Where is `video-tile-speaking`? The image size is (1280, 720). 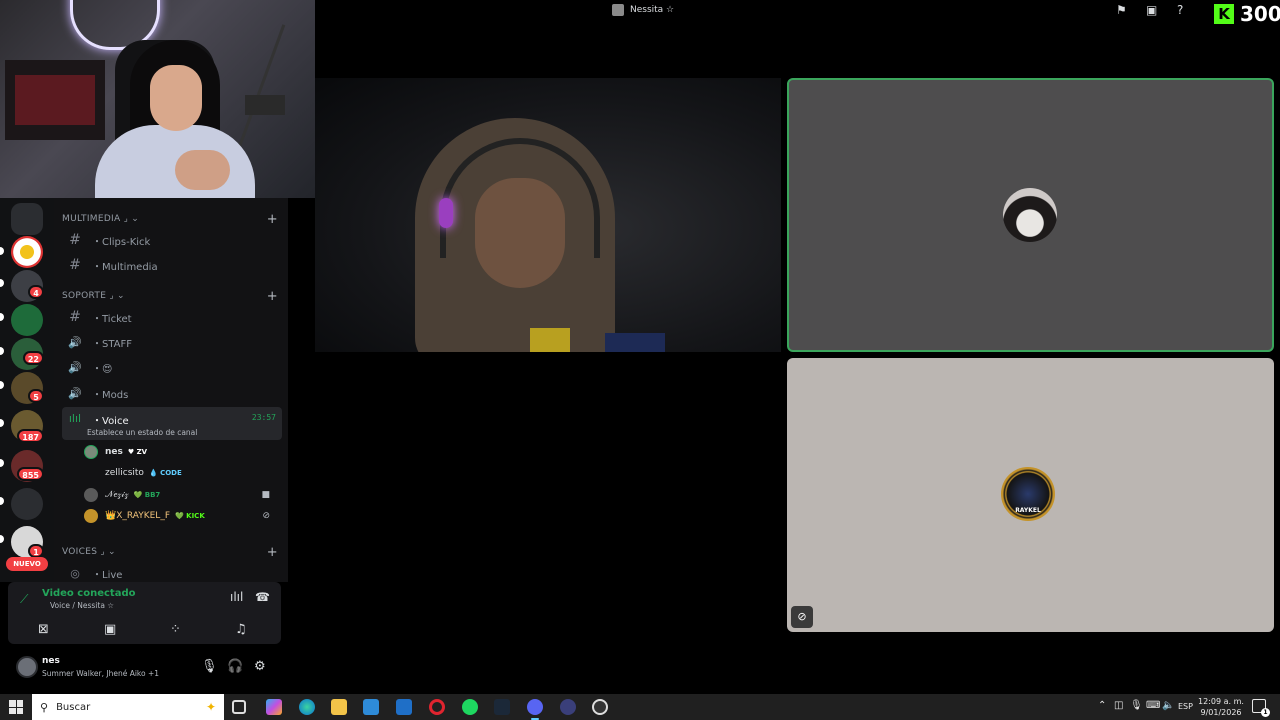
video-tile-speaking is located at coordinates (1030, 215).